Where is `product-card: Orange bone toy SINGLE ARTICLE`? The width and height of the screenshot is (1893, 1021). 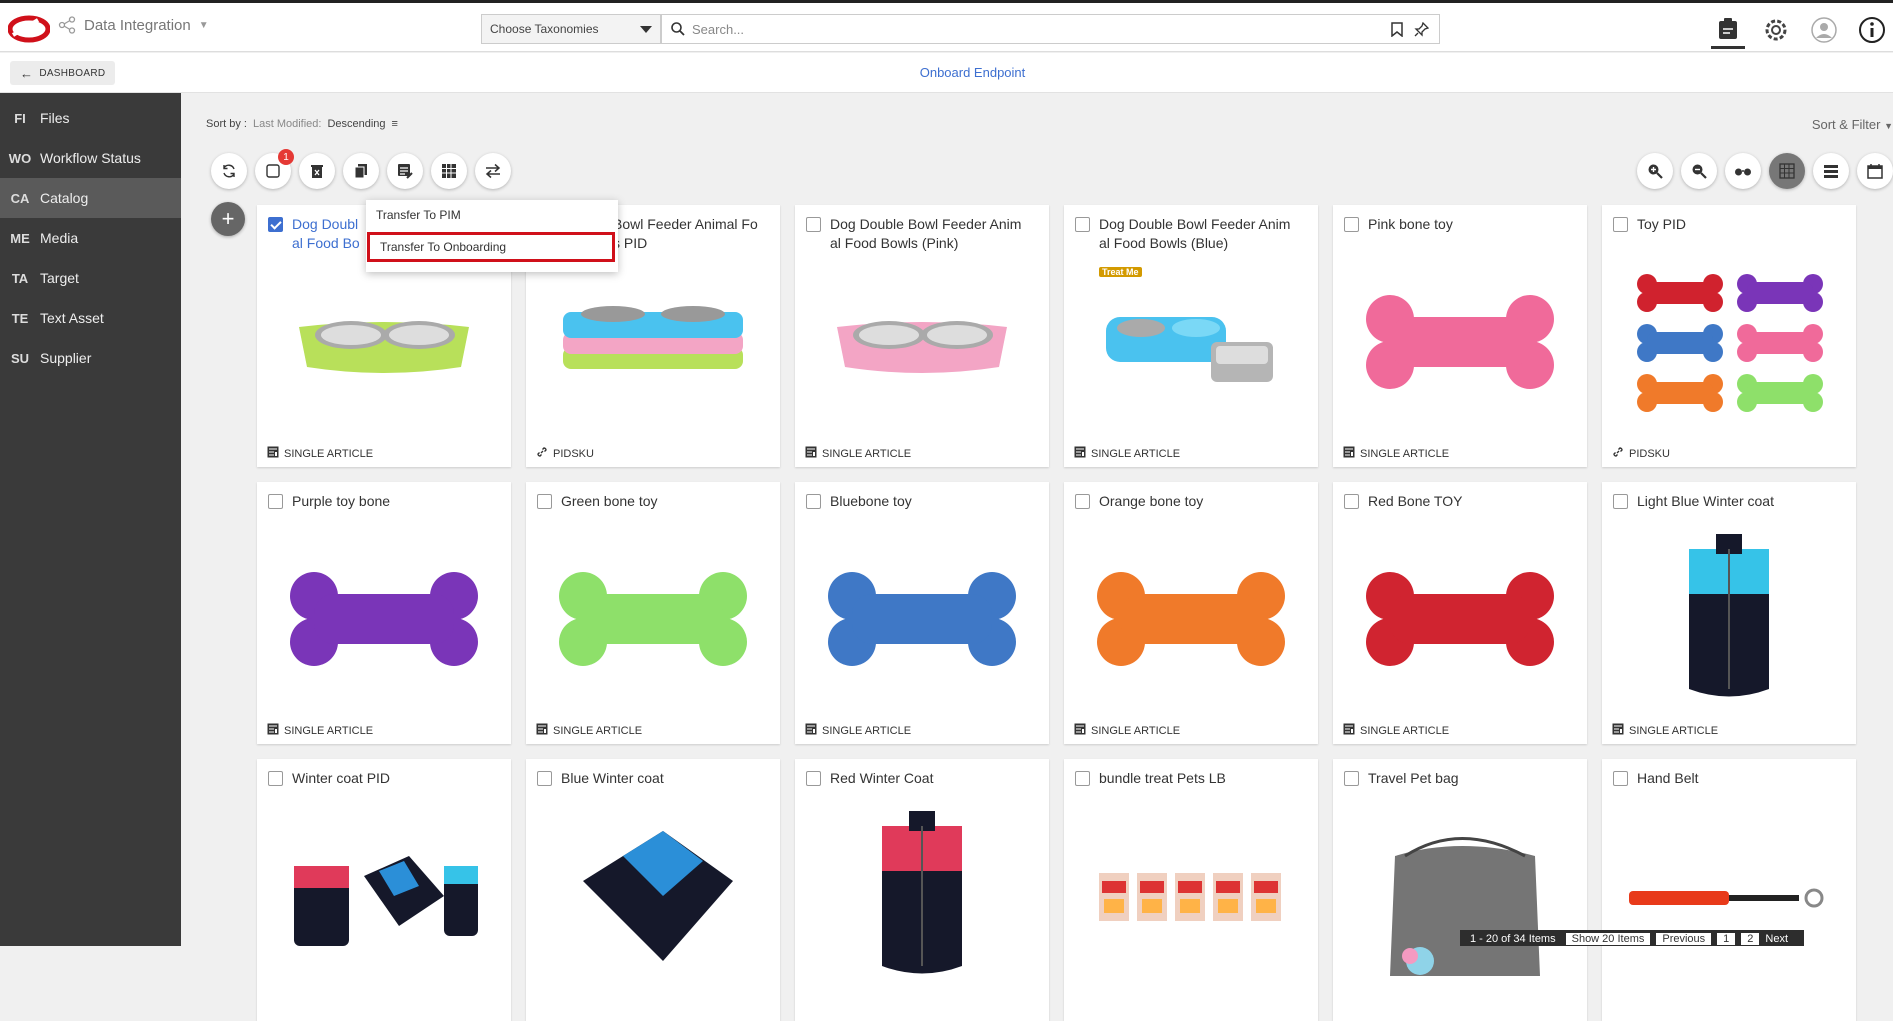
product-card: Orange bone toy SINGLE ARTICLE is located at coordinates (1191, 613).